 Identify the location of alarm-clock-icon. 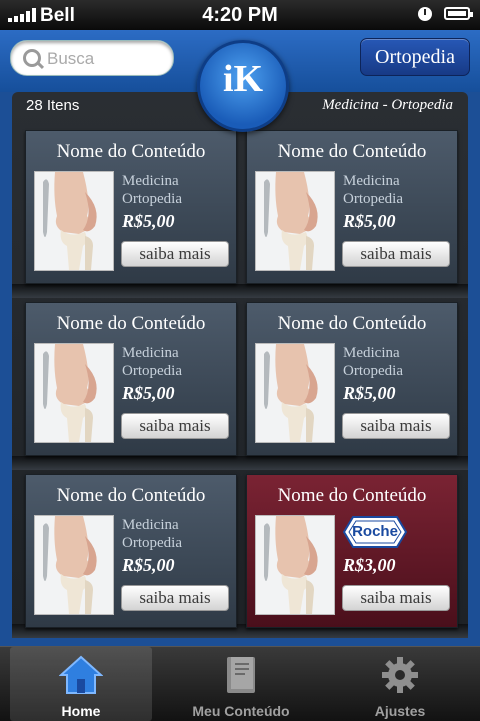
(425, 14).